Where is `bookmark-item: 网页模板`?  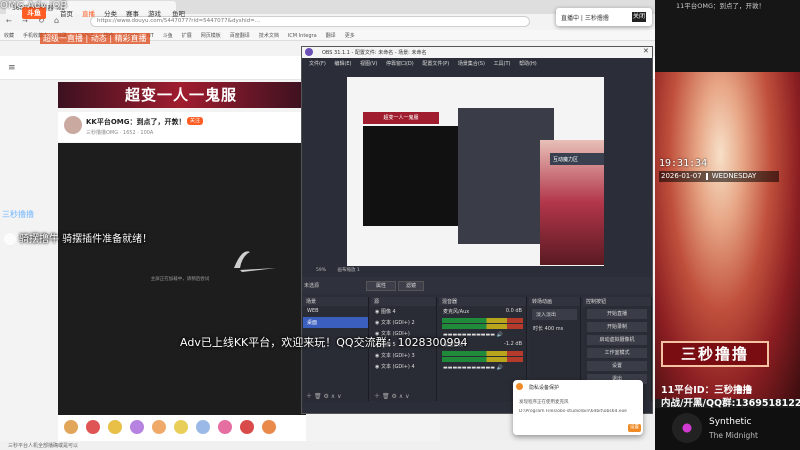 bookmark-item: 网页模板 is located at coordinates (211, 36).